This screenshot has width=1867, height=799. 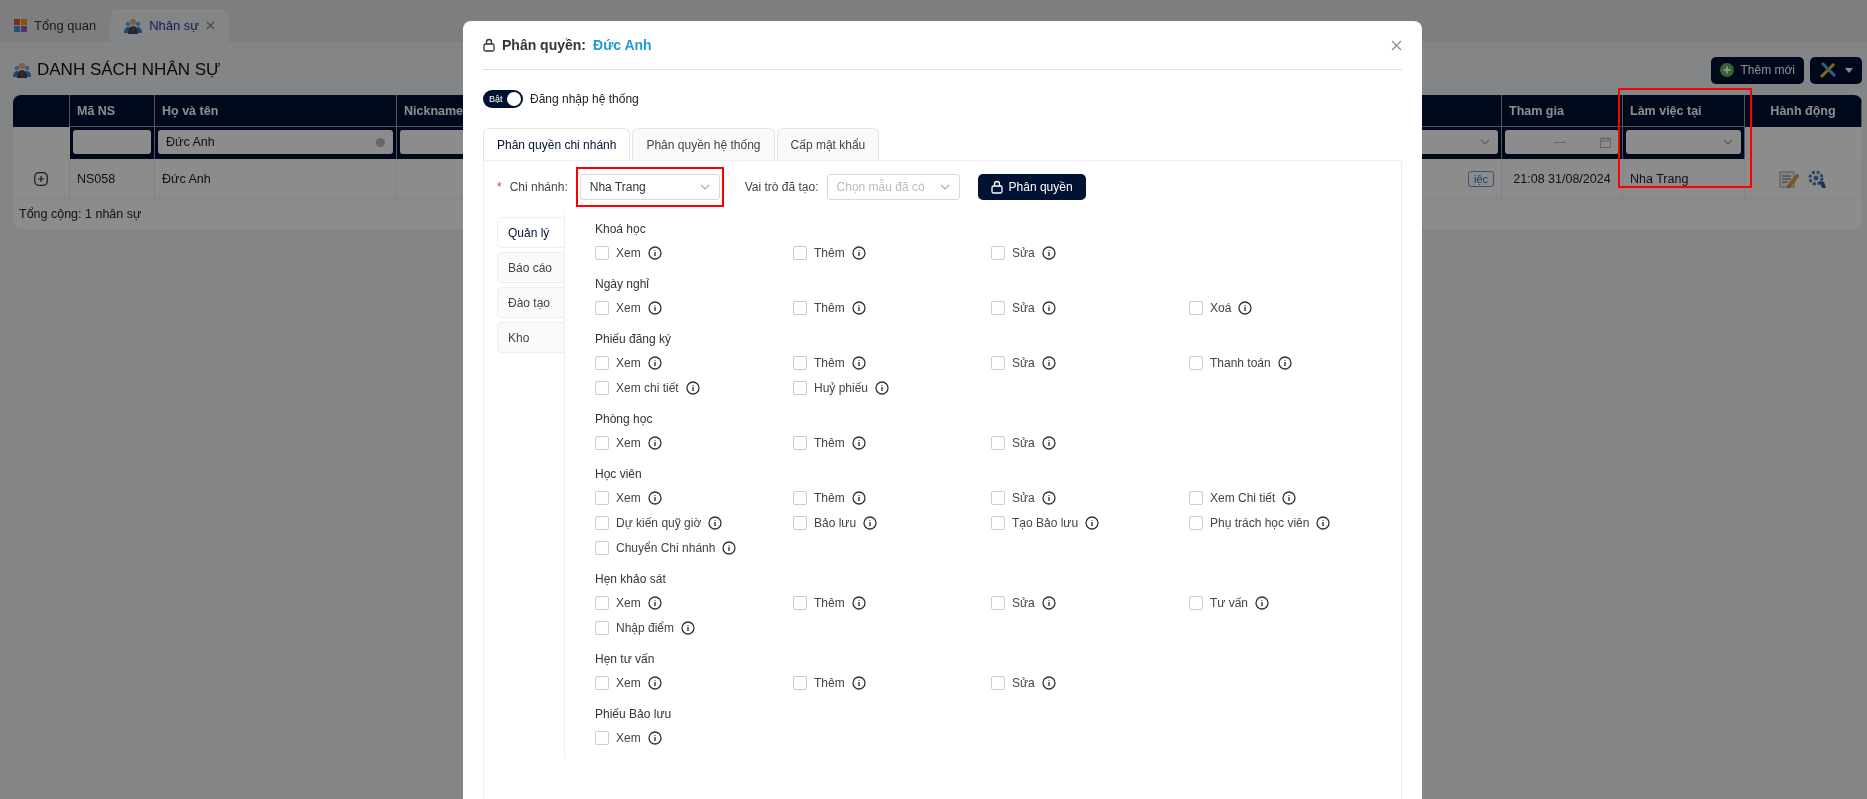 I want to click on tab: Cấp mật khẩu, so click(x=828, y=144).